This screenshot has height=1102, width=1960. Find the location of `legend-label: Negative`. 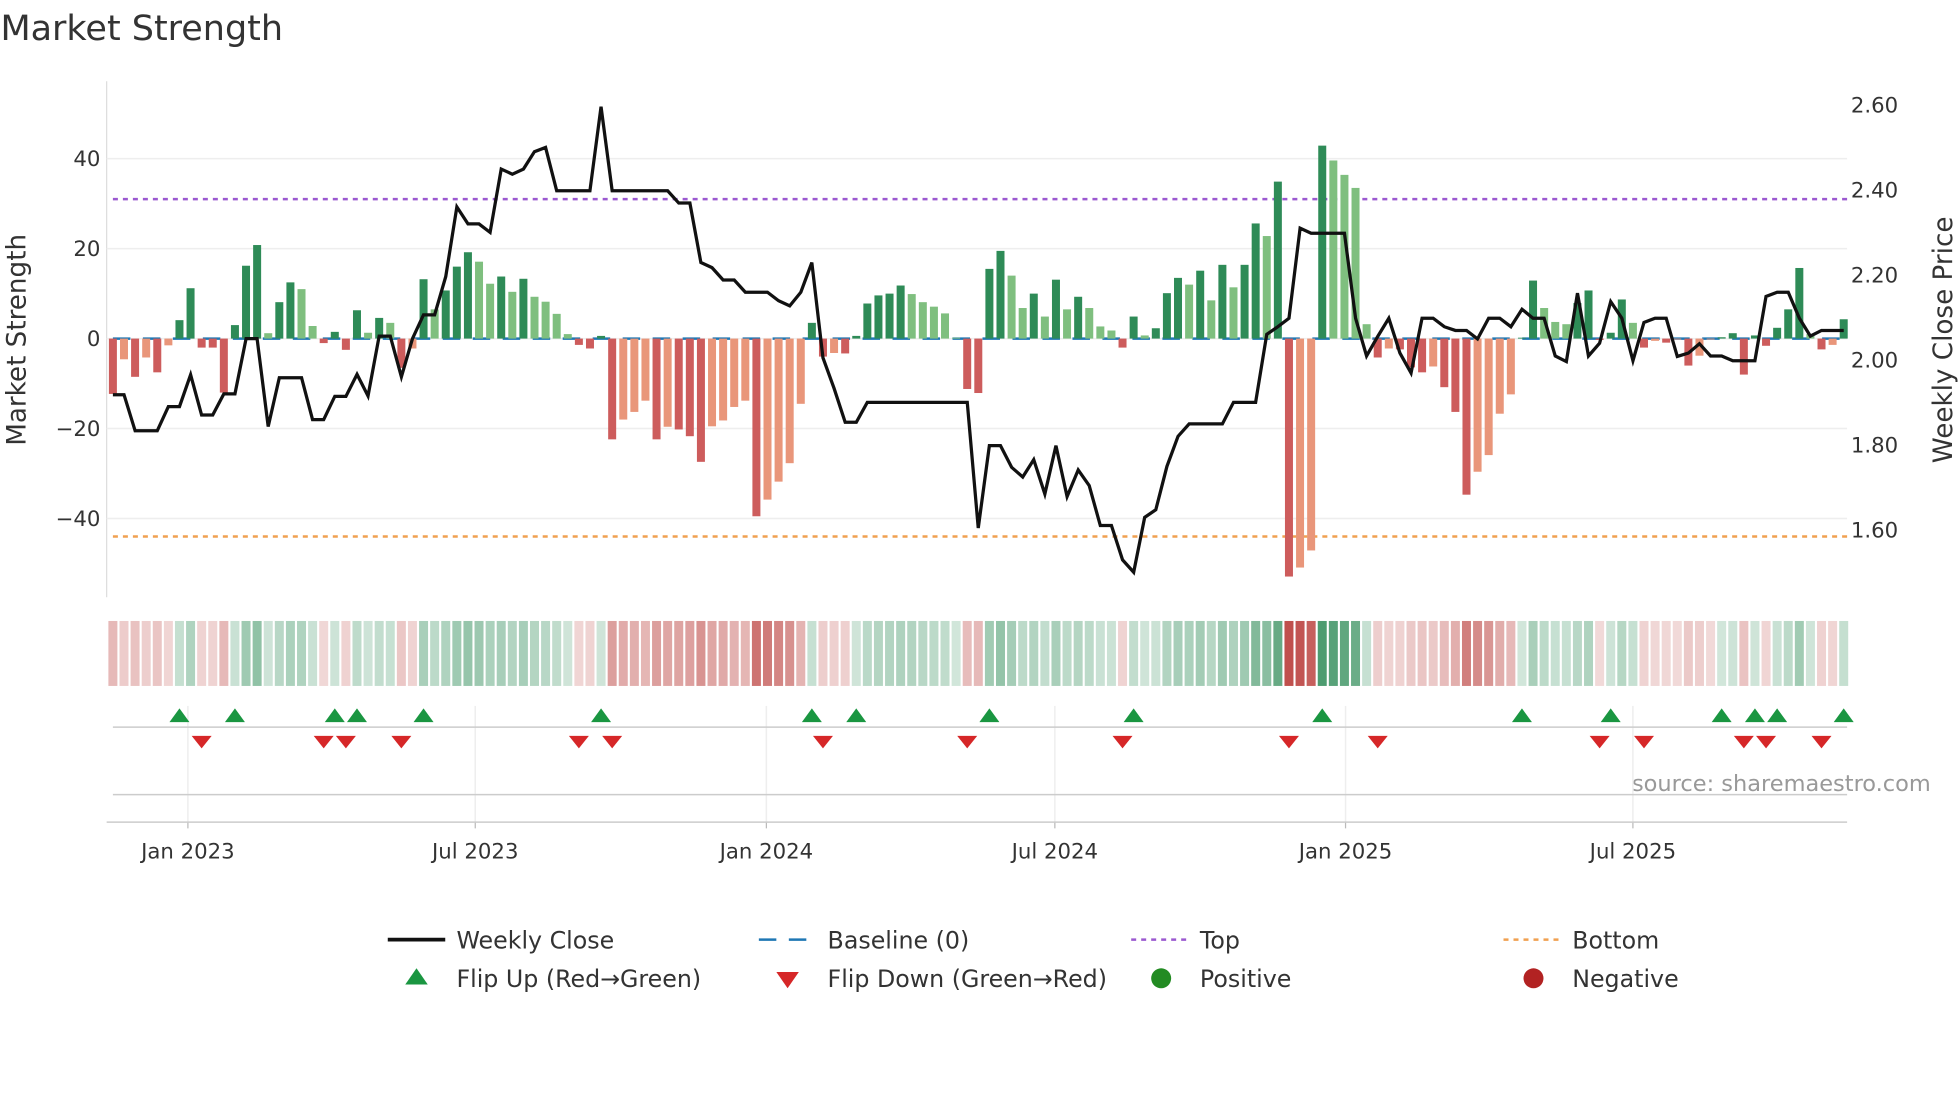

legend-label: Negative is located at coordinates (1625, 979).